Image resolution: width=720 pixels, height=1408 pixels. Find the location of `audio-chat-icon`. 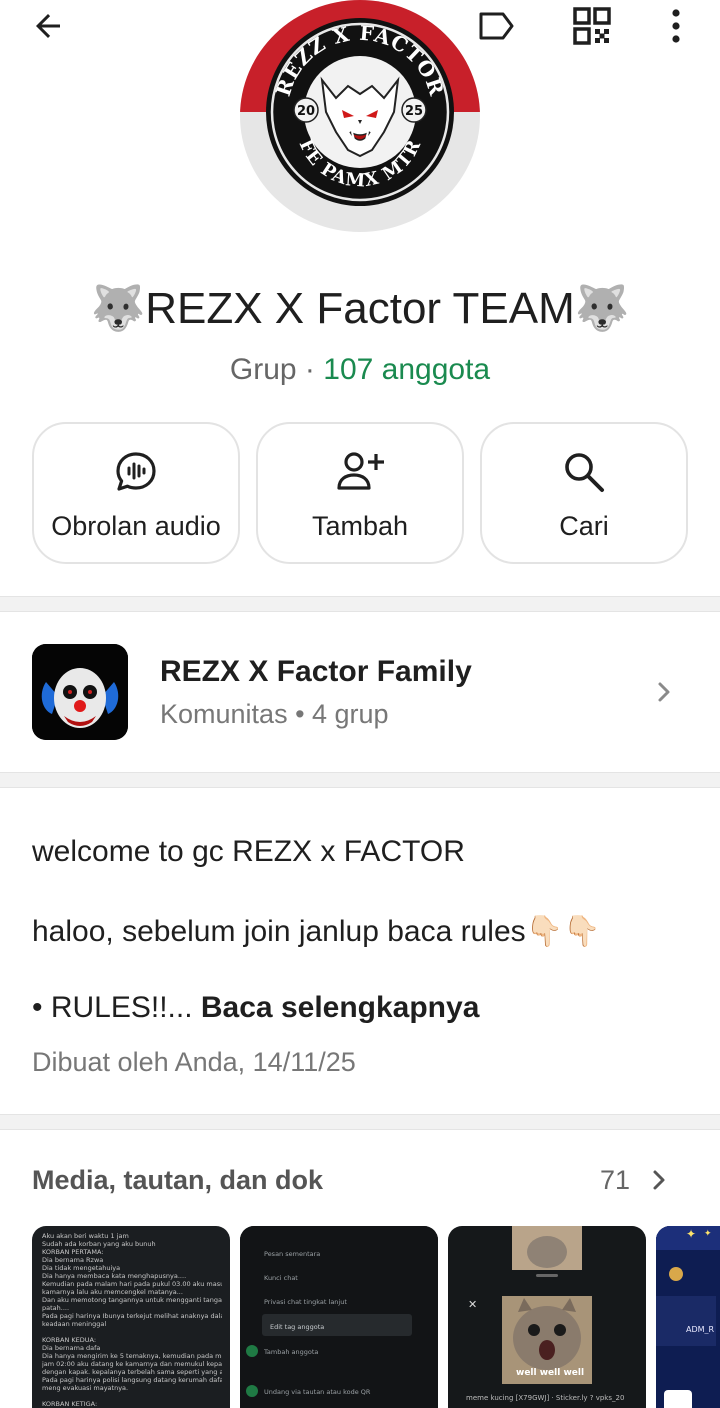

audio-chat-icon is located at coordinates (136, 471).